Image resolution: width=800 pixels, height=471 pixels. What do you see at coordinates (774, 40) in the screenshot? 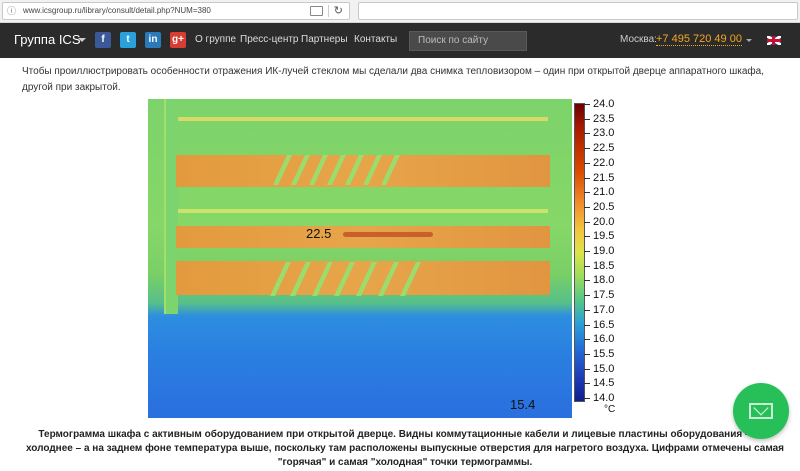
I see `uk-flag-icon` at bounding box center [774, 40].